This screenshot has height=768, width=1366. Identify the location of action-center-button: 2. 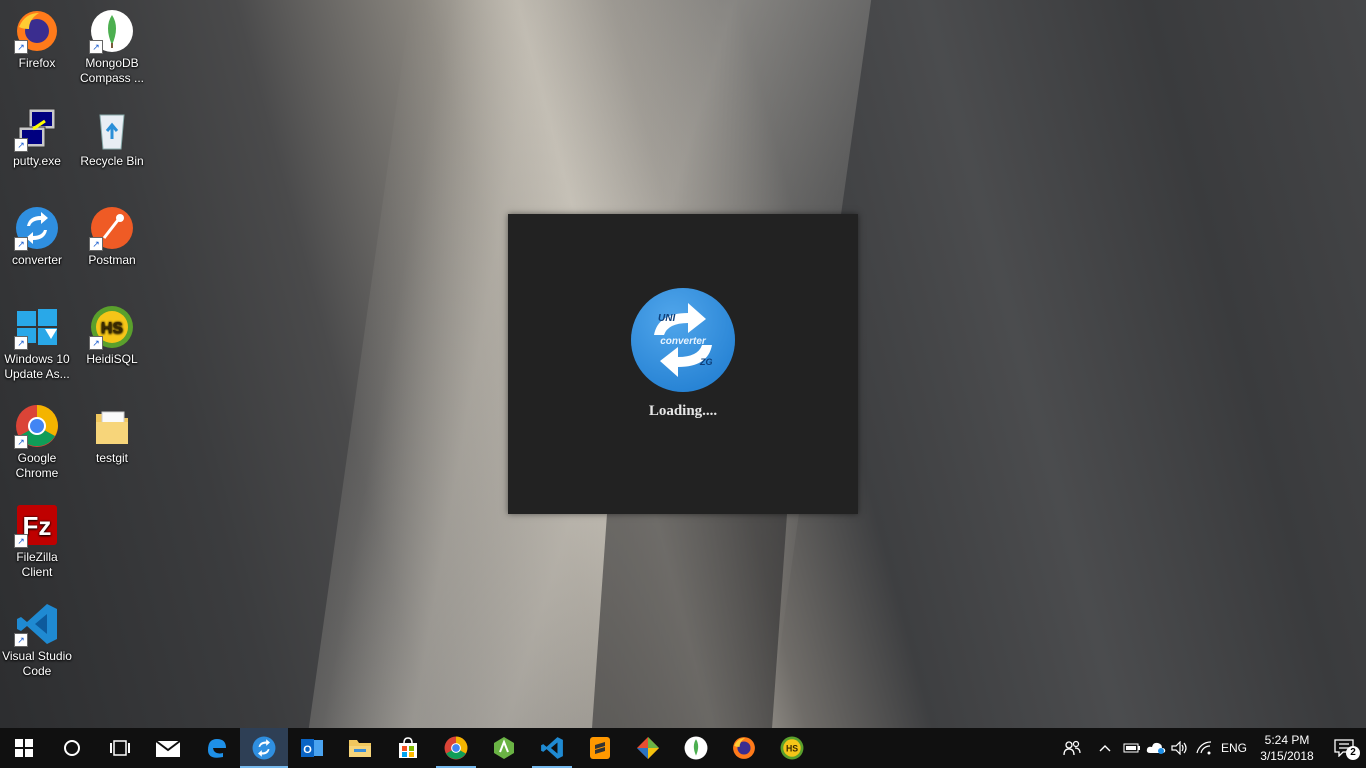
(1344, 748).